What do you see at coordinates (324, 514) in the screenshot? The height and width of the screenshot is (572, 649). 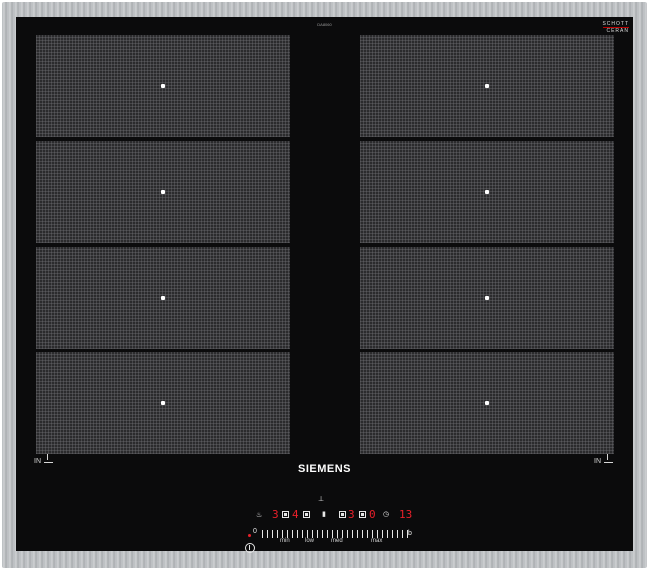 I see `flex-zone-icon: ▮` at bounding box center [324, 514].